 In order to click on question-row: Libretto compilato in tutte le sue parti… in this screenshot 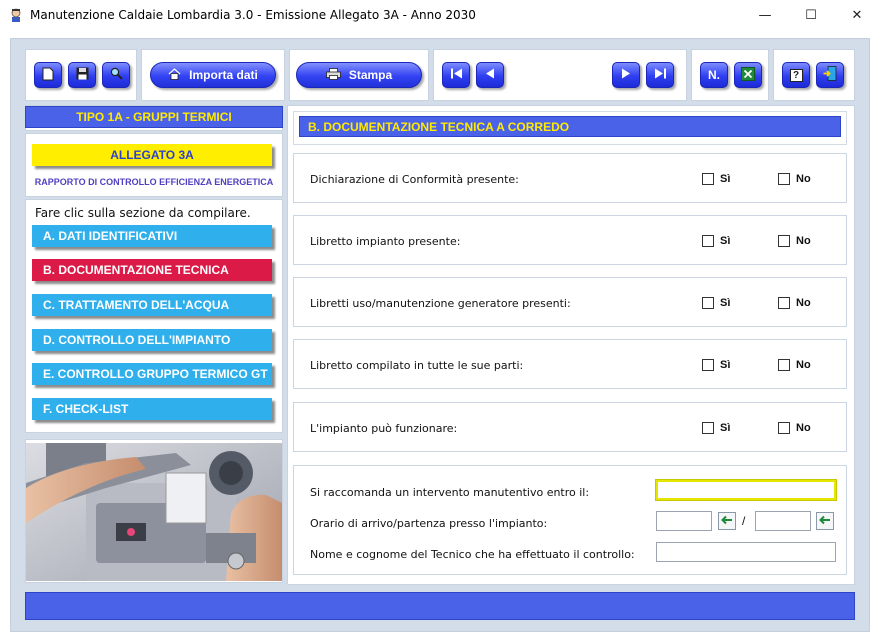, I will do `click(570, 364)`.